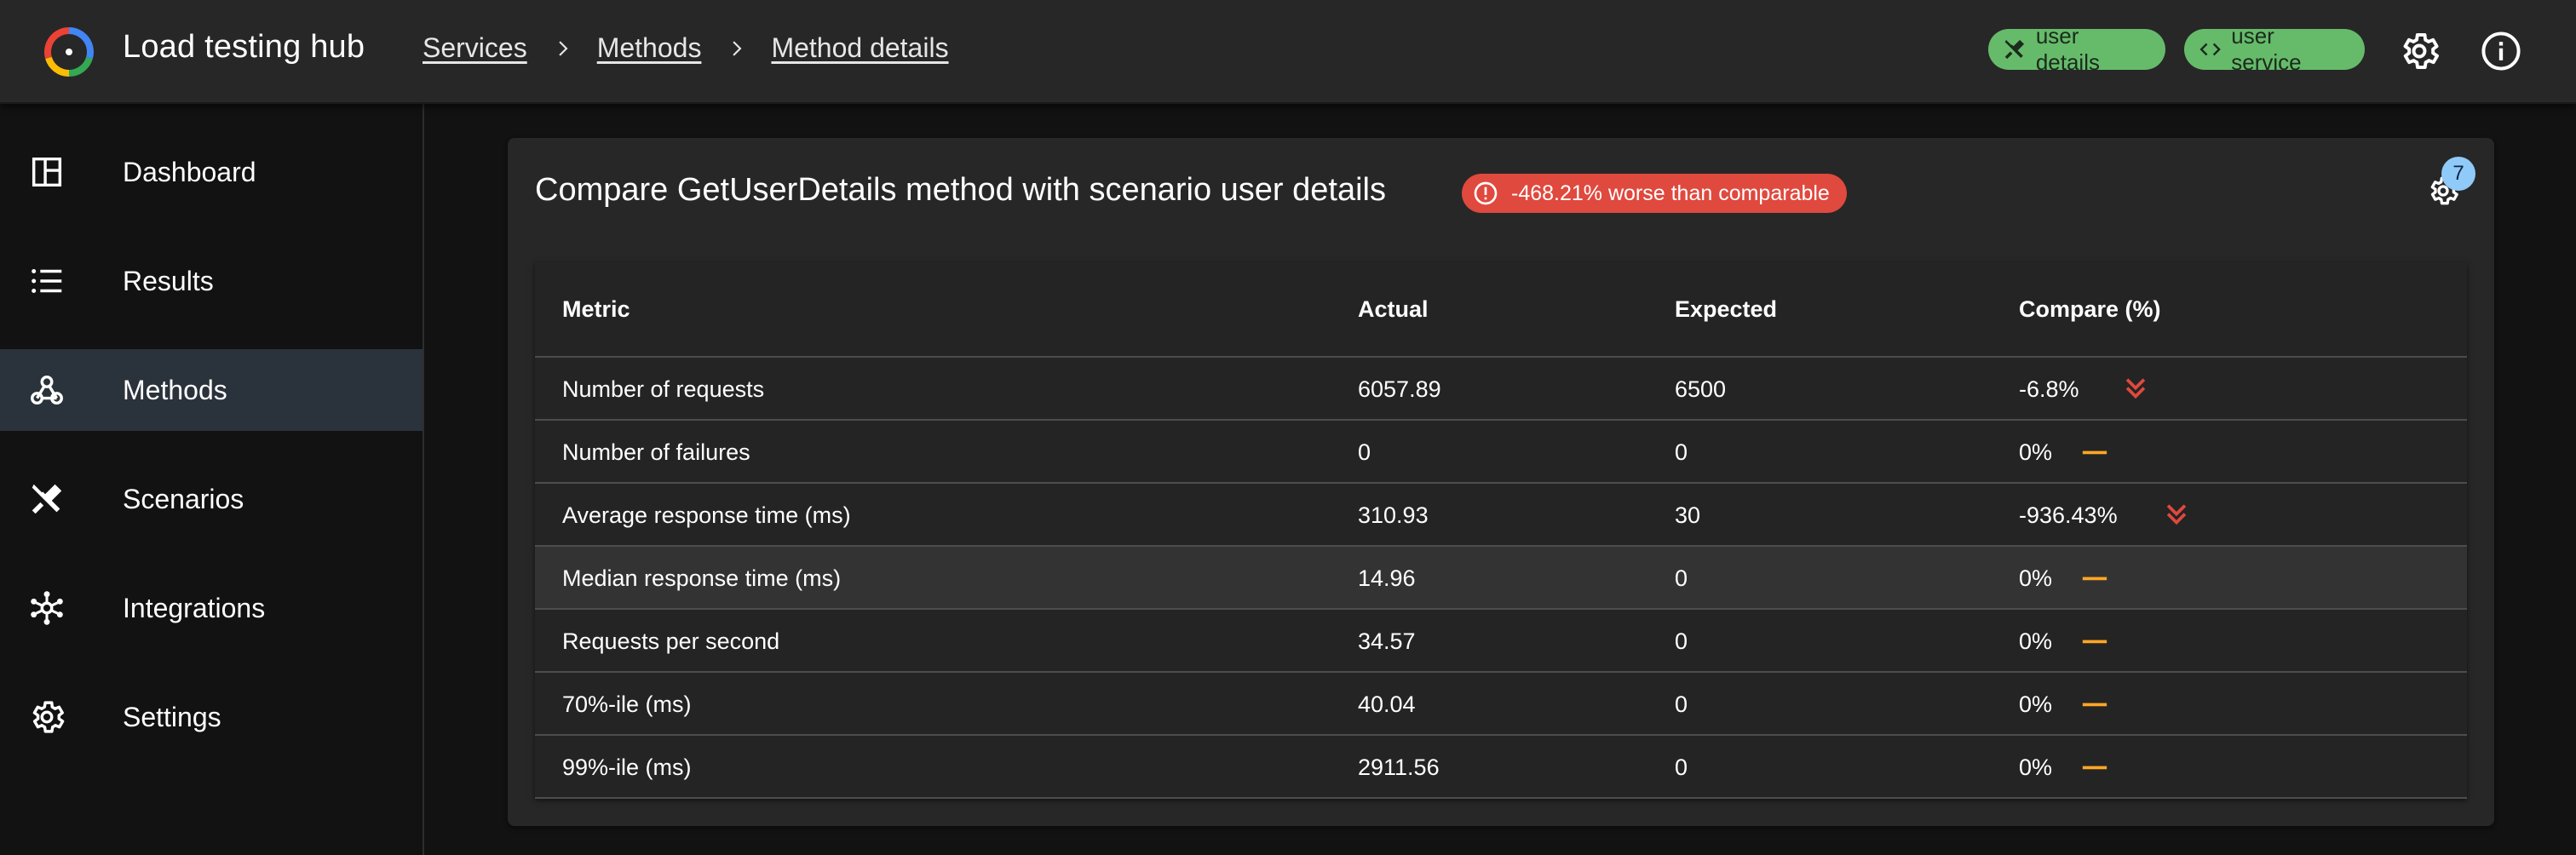 The image size is (2576, 855). I want to click on table-header: Metric Actual Expected Compare (%), so click(1501, 310).